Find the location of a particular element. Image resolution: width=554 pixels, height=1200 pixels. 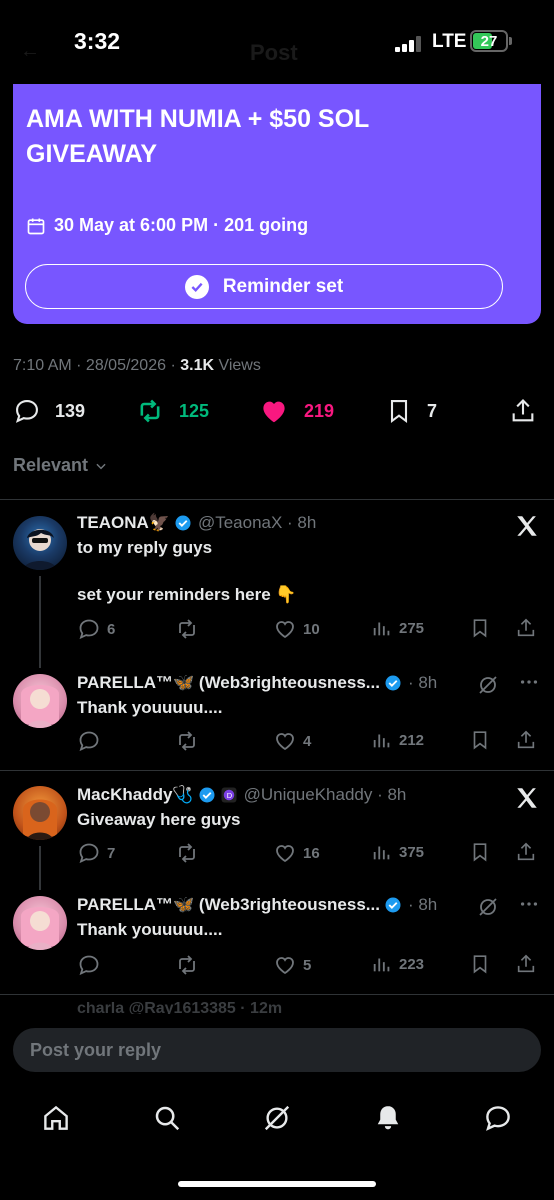

svg-text: D is located at coordinates (229, 795).